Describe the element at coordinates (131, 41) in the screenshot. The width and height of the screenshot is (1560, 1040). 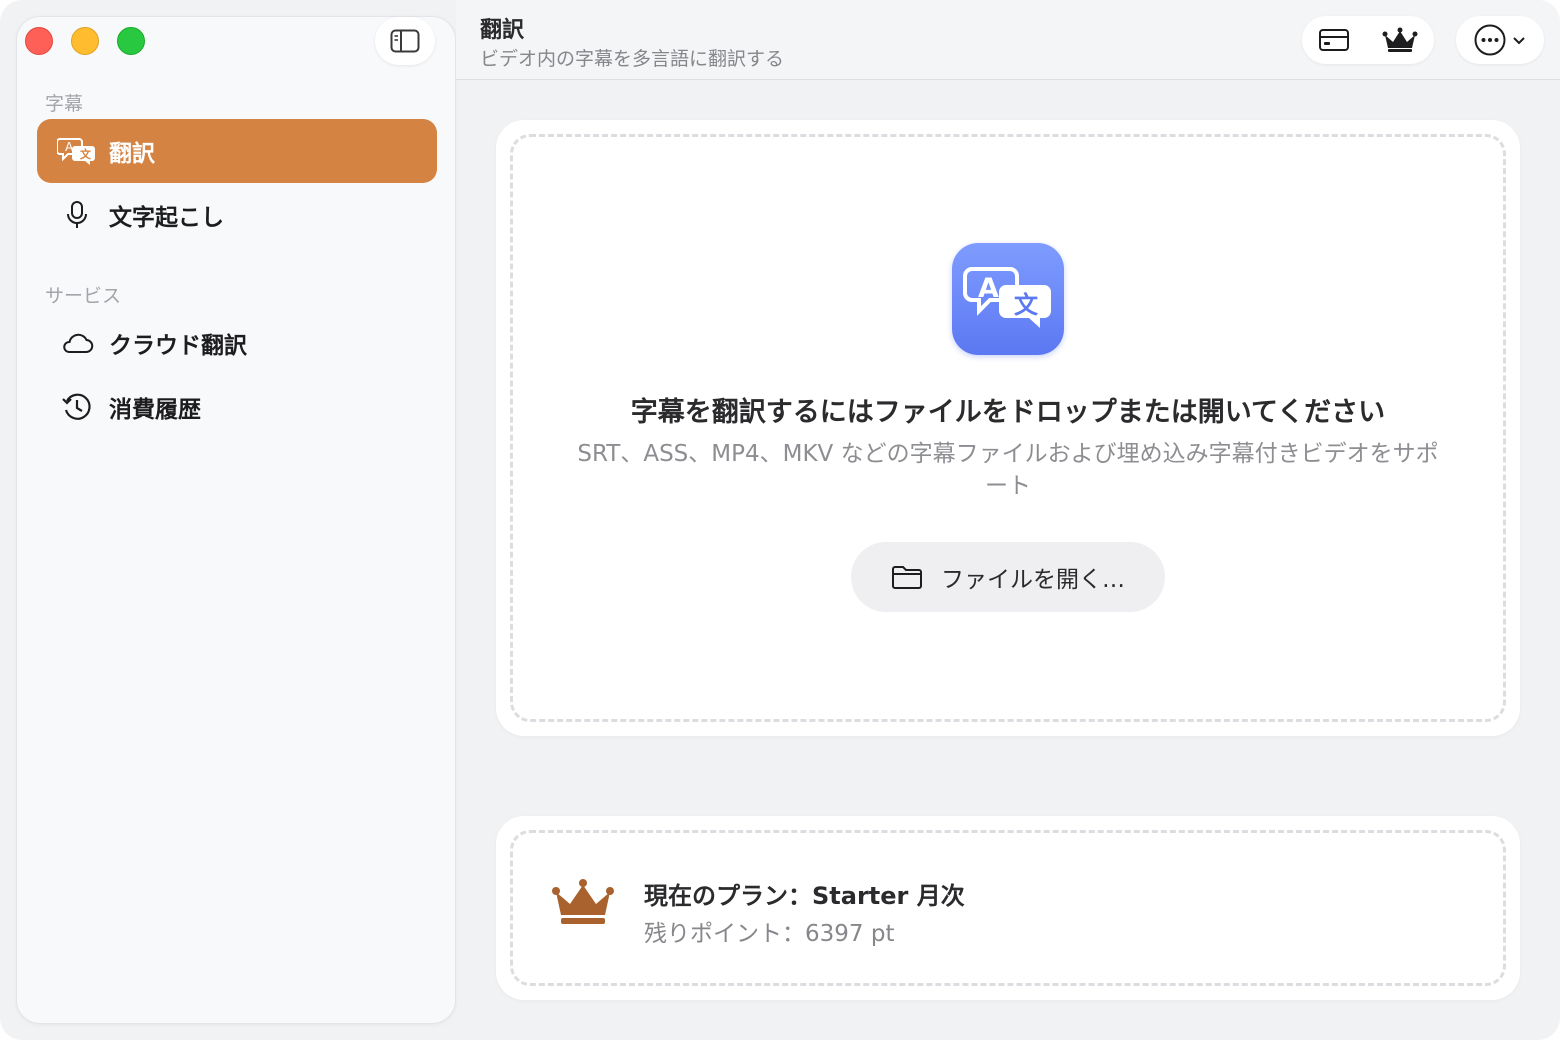
I see `zoom-window-button` at that location.